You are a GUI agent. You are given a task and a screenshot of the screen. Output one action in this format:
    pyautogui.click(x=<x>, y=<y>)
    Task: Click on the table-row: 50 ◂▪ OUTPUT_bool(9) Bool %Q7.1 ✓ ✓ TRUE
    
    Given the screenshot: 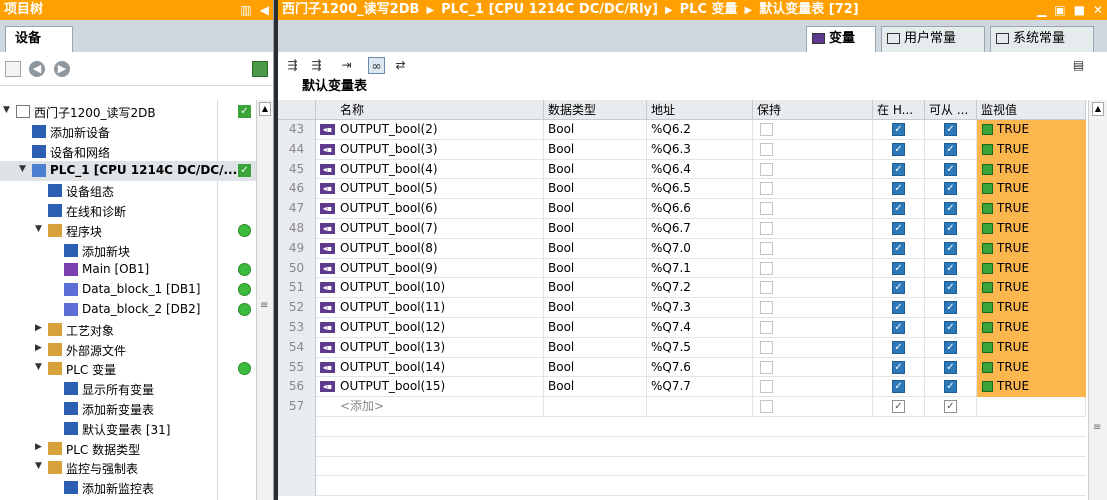 What is the action you would take?
    pyautogui.click(x=682, y=268)
    